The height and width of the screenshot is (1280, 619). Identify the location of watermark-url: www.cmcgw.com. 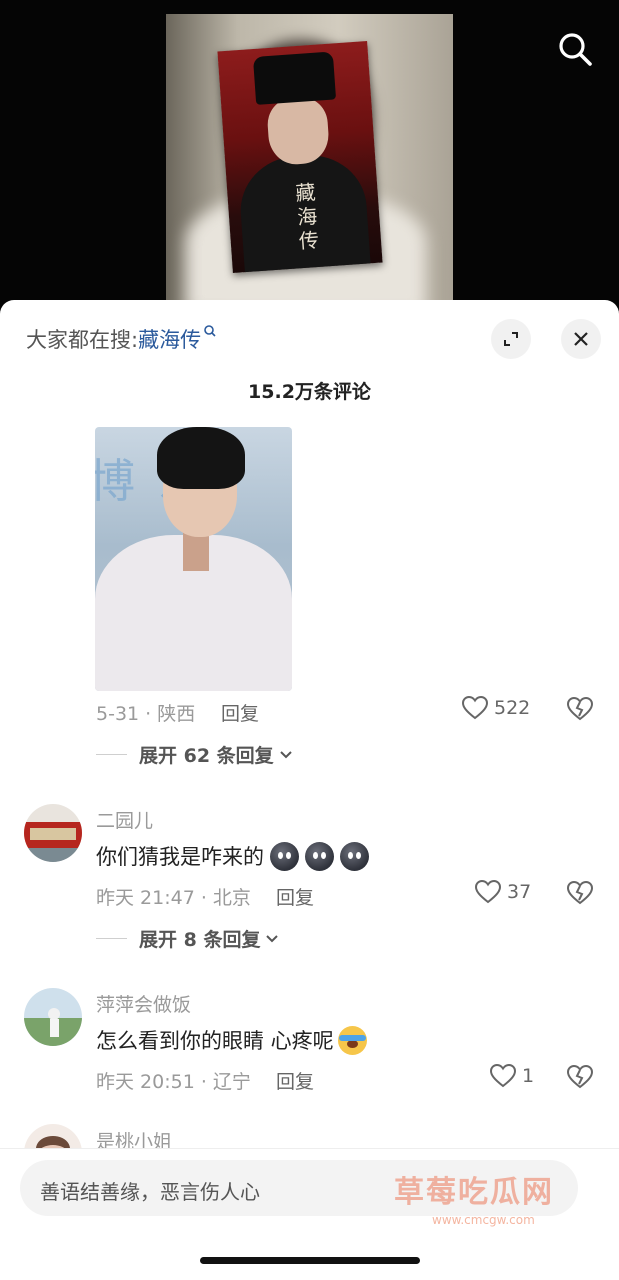
(483, 1220).